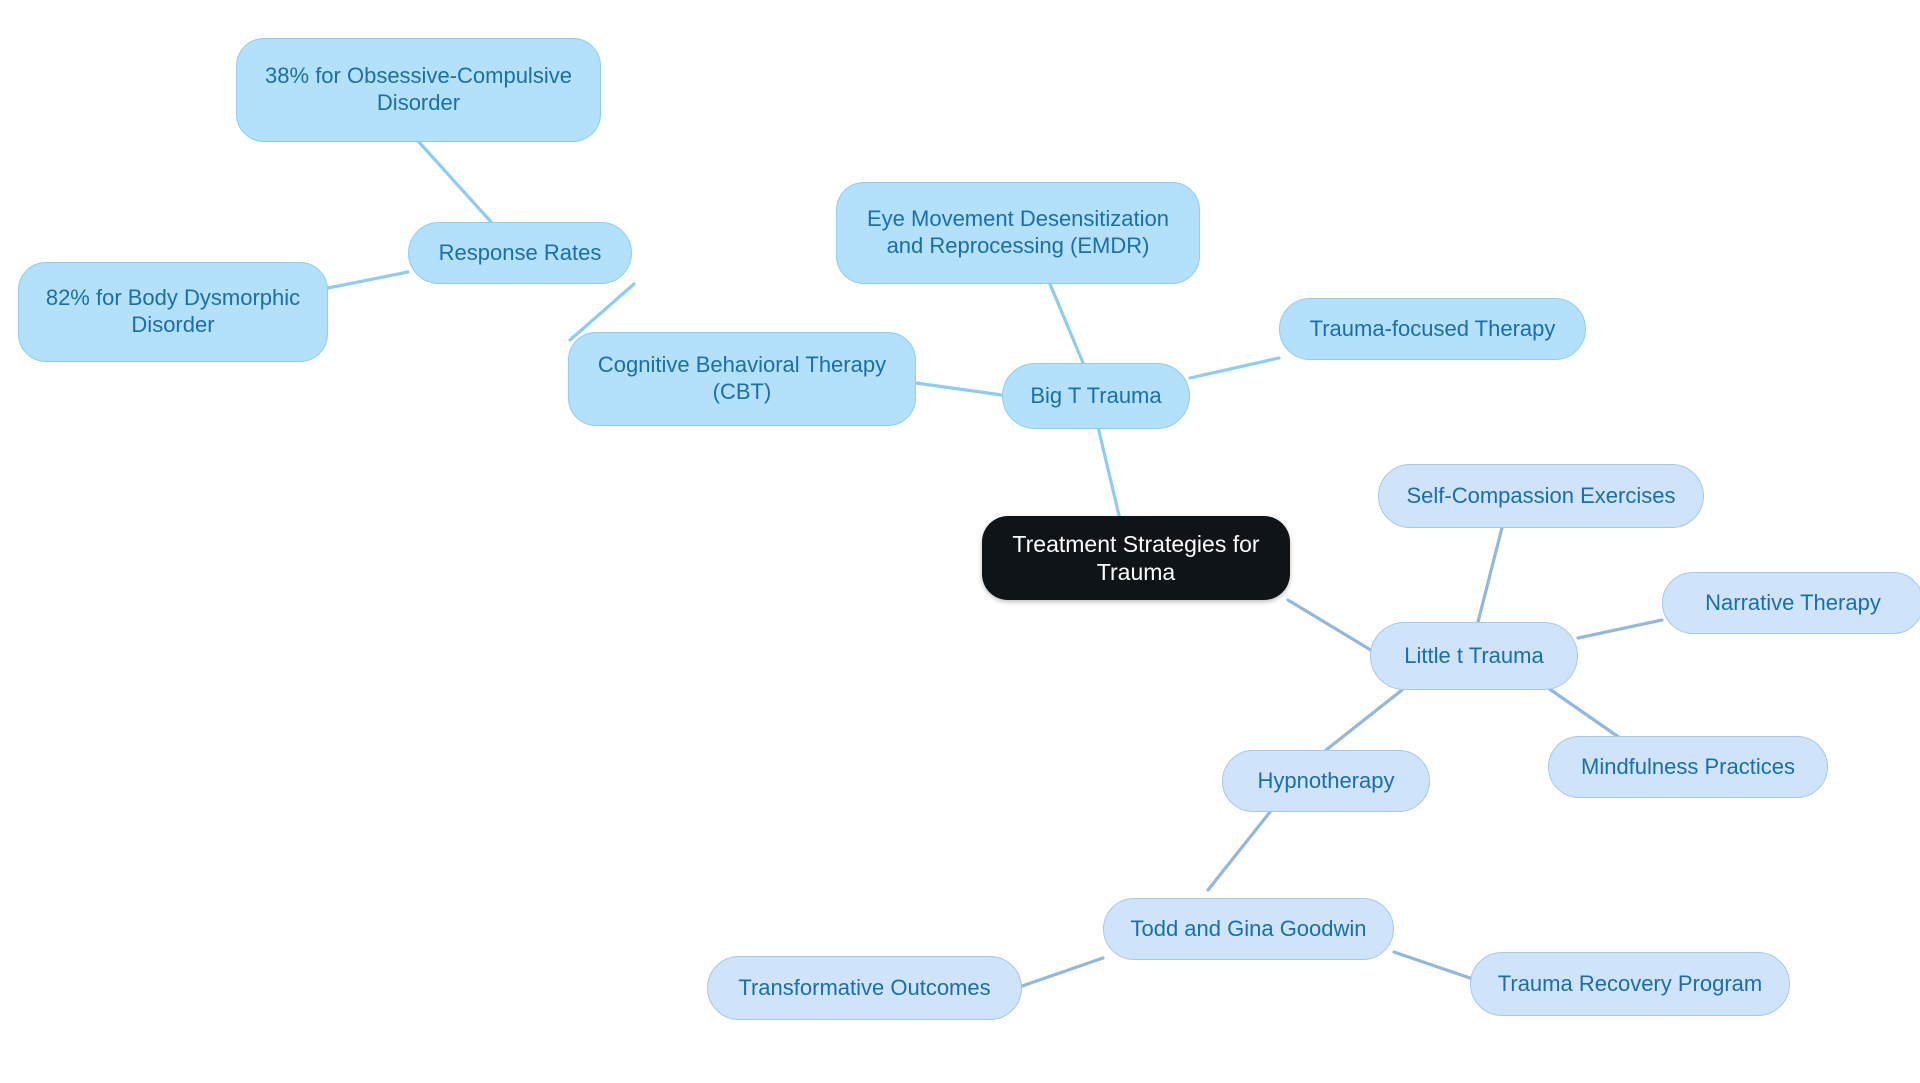 This screenshot has height=1083, width=1920. I want to click on edge-big-t-trauma-focused, so click(1234, 368).